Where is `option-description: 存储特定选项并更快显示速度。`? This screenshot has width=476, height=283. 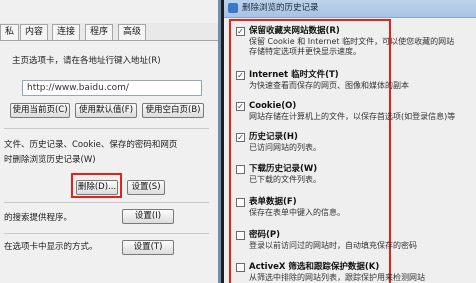
option-description: 存储特定选项并更快显示速度。 is located at coordinates (305, 51).